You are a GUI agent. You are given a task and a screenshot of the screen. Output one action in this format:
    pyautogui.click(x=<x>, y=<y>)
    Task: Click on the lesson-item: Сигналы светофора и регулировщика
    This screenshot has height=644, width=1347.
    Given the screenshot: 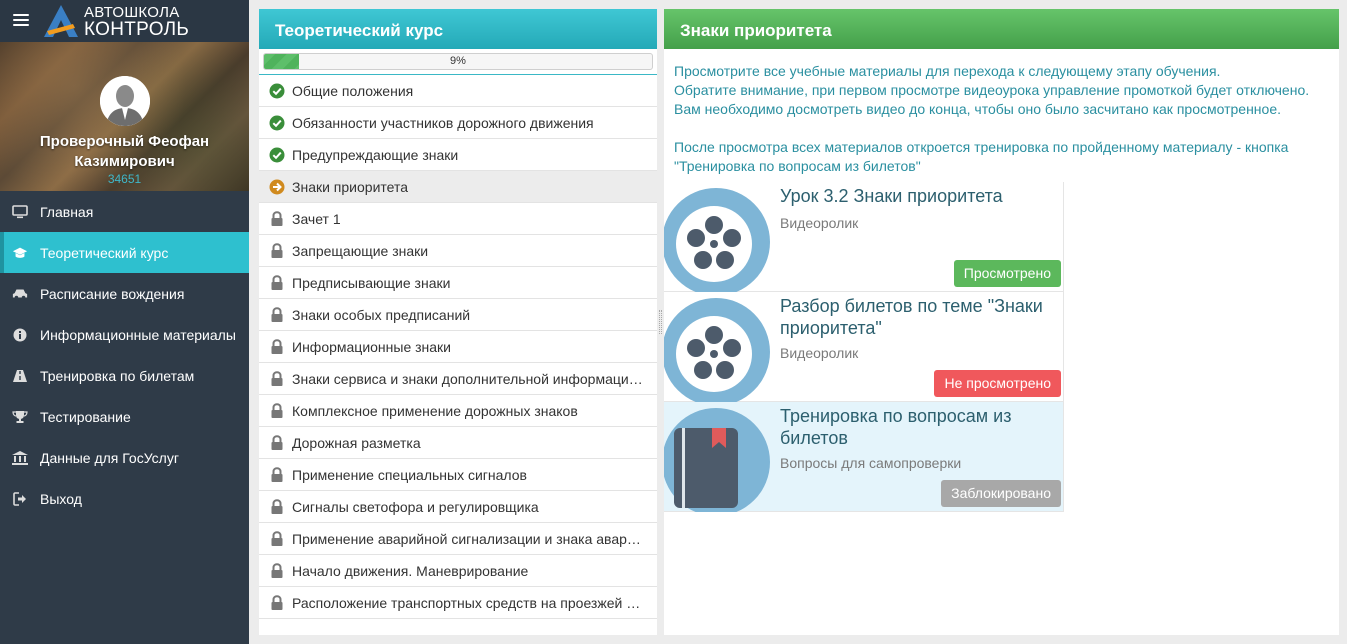 What is the action you would take?
    pyautogui.click(x=458, y=507)
    